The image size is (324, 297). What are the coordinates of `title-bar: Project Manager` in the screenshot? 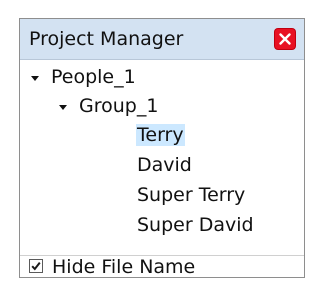 It's located at (162, 39).